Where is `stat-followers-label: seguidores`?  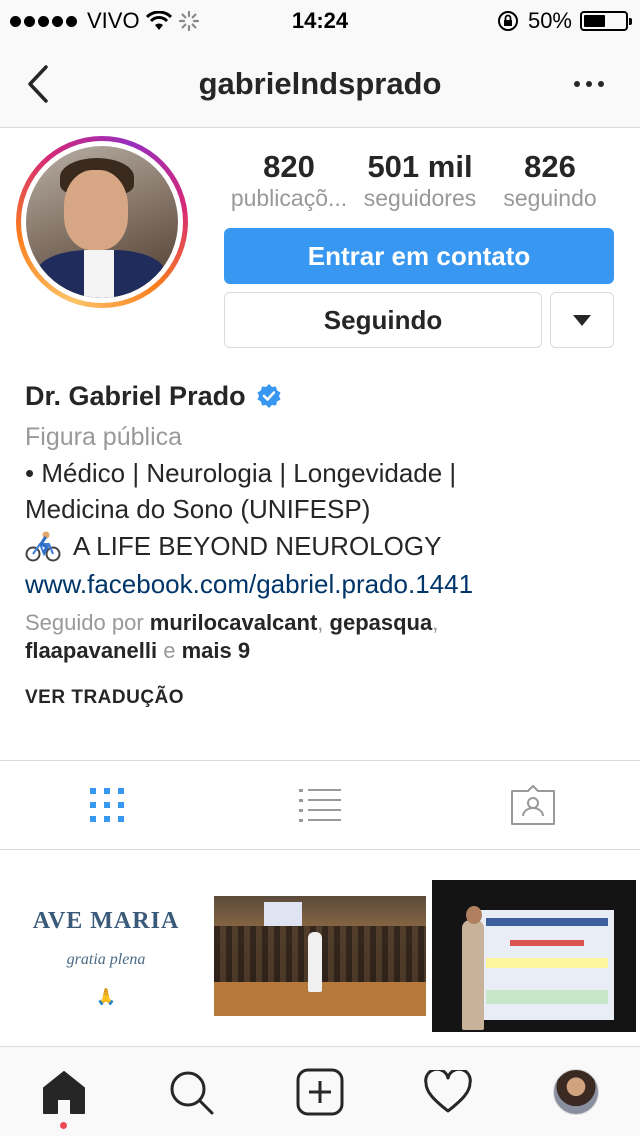 stat-followers-label: seguidores is located at coordinates (420, 198).